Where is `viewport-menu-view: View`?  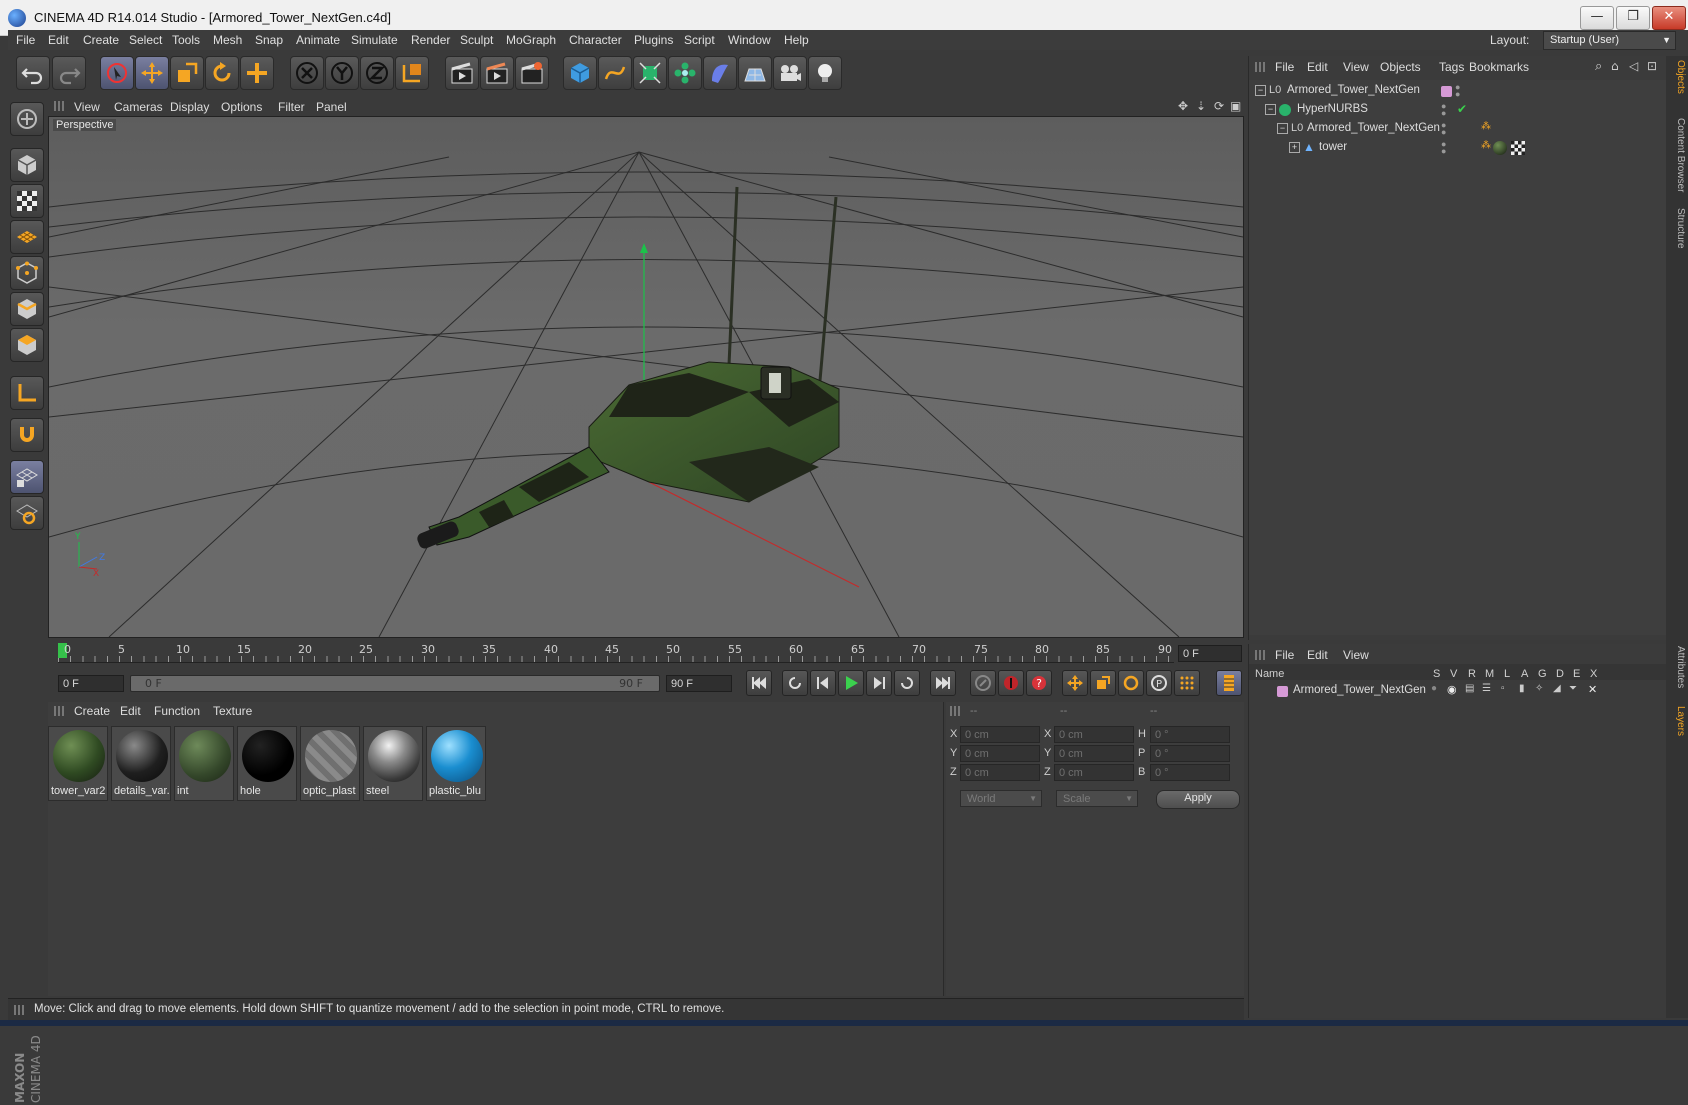
viewport-menu-view: View is located at coordinates (87, 107).